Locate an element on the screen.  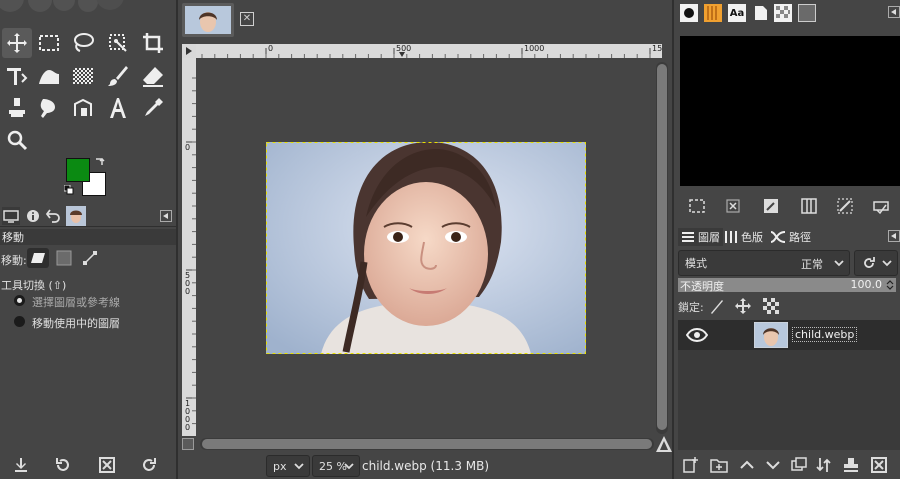
tab-templates is located at coordinates (783, 13).